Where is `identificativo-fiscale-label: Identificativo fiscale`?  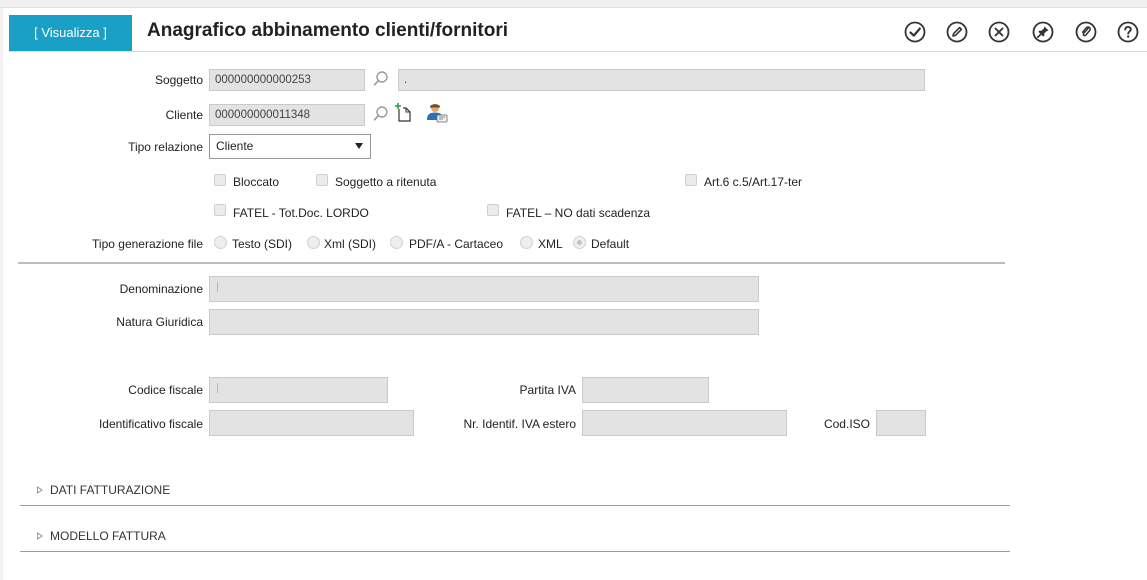 identificativo-fiscale-label: Identificativo fiscale is located at coordinates (150, 424).